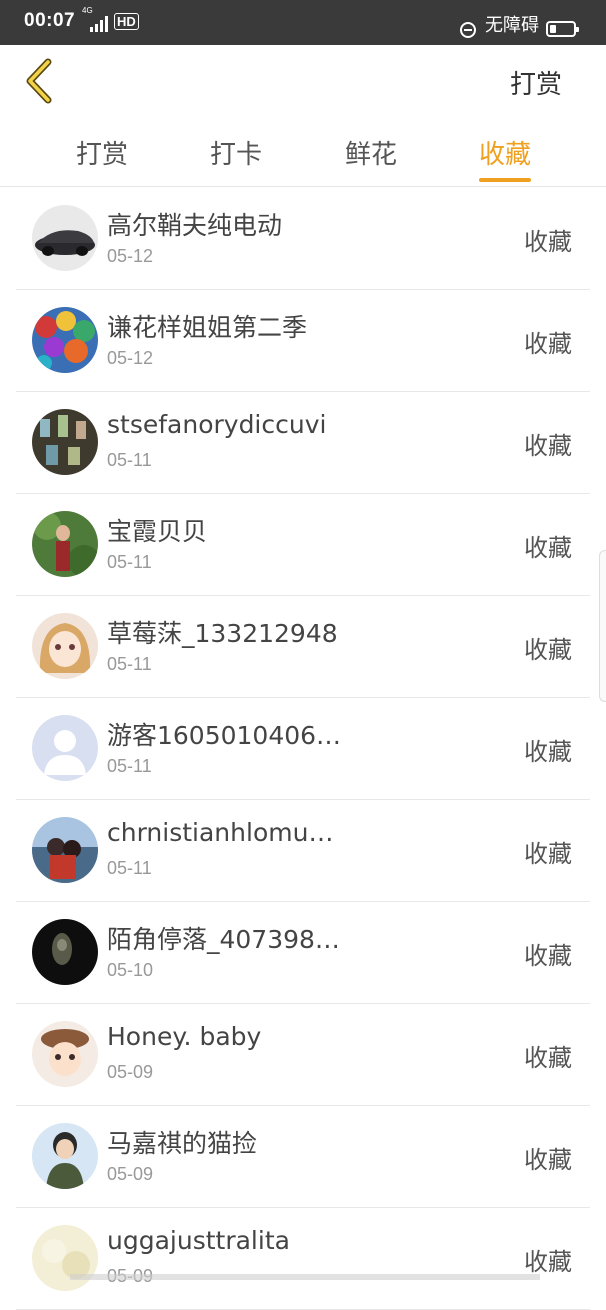 The width and height of the screenshot is (606, 1310). I want to click on battery-icon, so click(562, 29).